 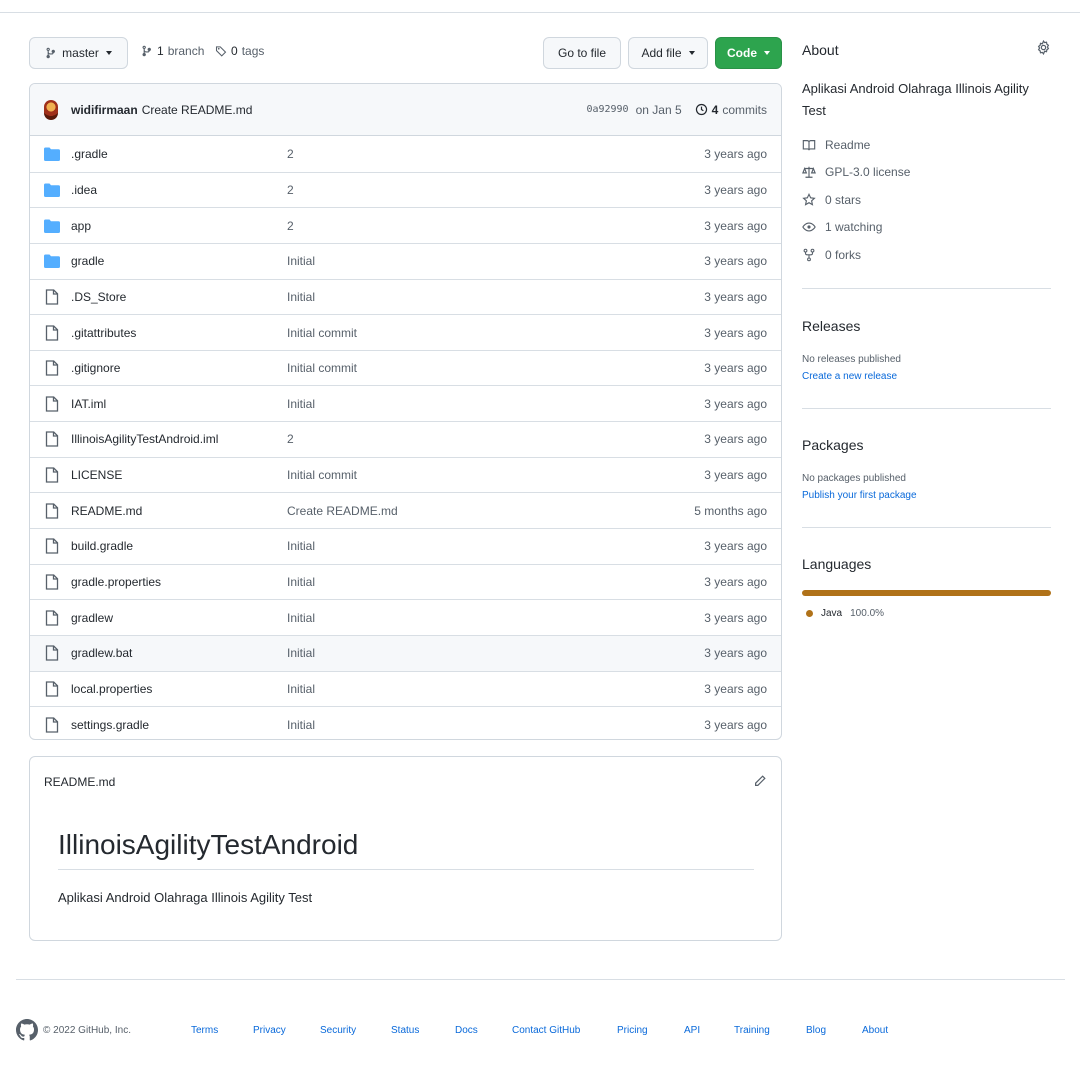 I want to click on file-row: app 2 3 years ago, so click(x=405, y=225).